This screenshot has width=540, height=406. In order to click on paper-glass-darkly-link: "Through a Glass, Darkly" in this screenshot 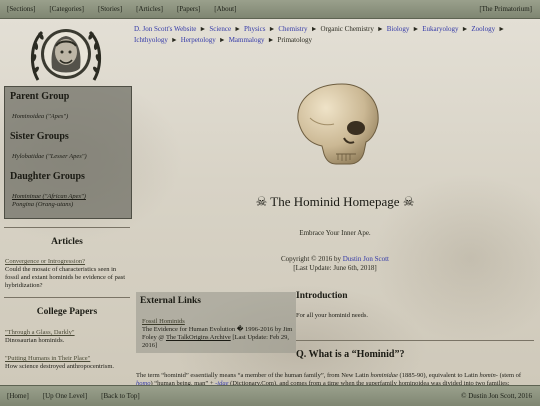, I will do `click(40, 332)`.